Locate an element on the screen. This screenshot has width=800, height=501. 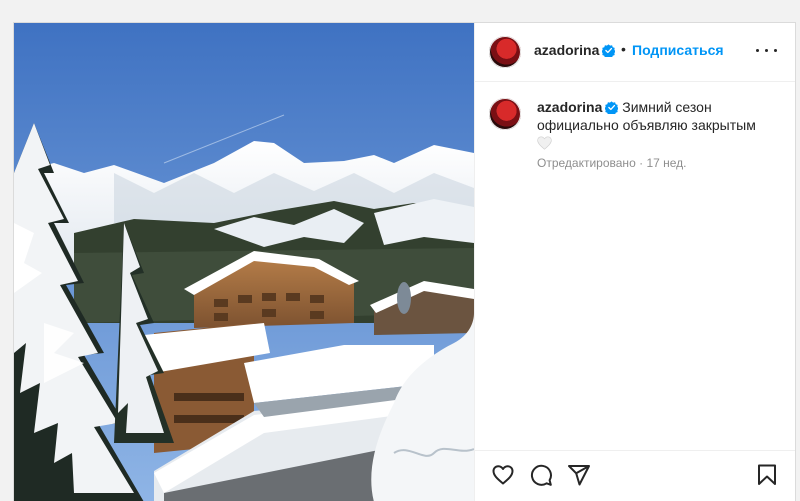
avatar is located at coordinates (505, 52).